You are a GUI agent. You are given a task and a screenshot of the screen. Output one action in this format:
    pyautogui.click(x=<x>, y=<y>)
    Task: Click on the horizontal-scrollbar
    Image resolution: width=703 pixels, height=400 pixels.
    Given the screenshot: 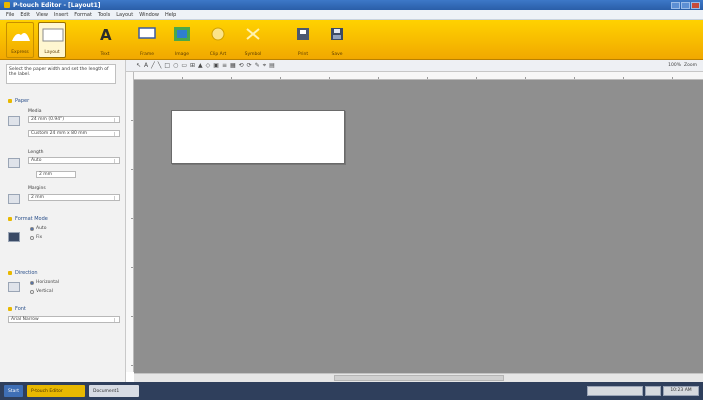 What is the action you would take?
    pyautogui.click(x=418, y=377)
    